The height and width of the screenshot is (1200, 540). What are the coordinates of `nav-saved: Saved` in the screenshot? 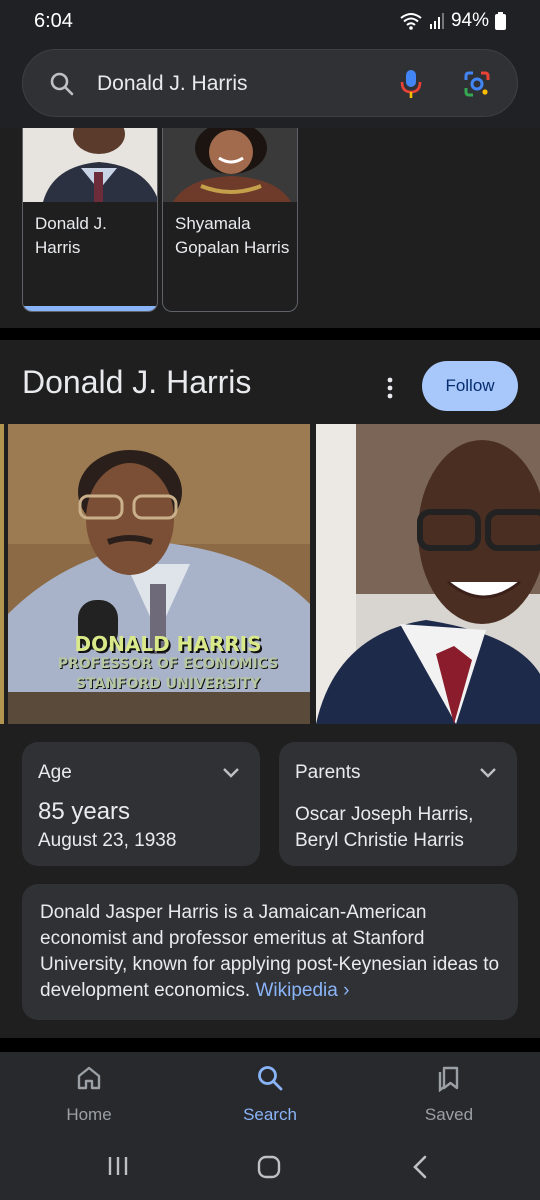 It's located at (449, 1094).